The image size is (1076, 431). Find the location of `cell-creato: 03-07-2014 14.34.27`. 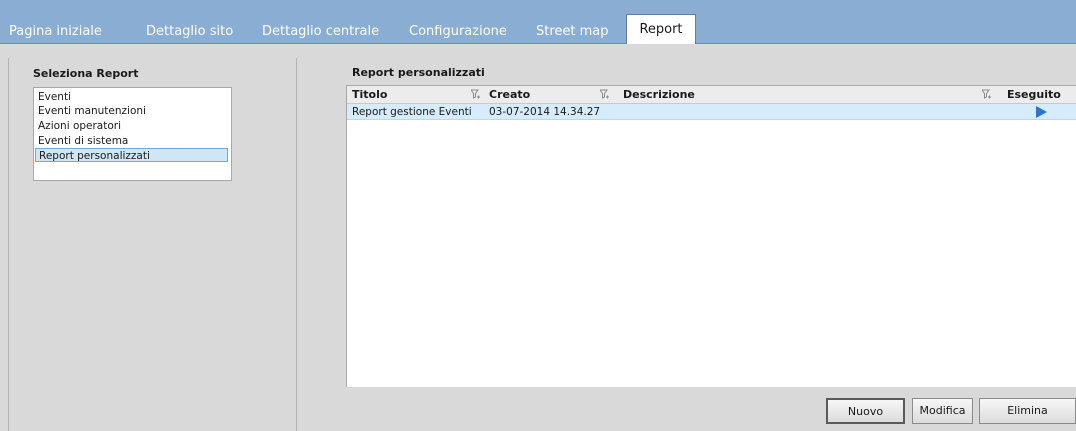

cell-creato: 03-07-2014 14.34.27 is located at coordinates (545, 112).